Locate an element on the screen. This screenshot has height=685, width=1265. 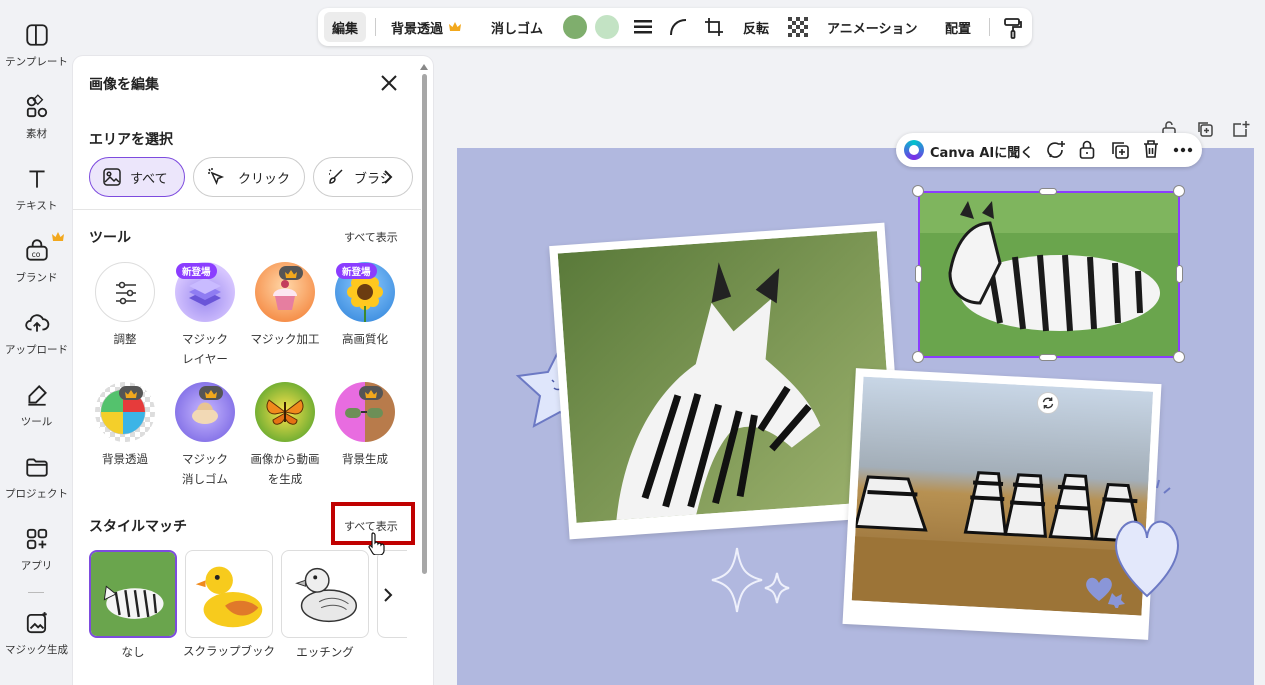
tool-label: 背景透過 is located at coordinates (125, 459).